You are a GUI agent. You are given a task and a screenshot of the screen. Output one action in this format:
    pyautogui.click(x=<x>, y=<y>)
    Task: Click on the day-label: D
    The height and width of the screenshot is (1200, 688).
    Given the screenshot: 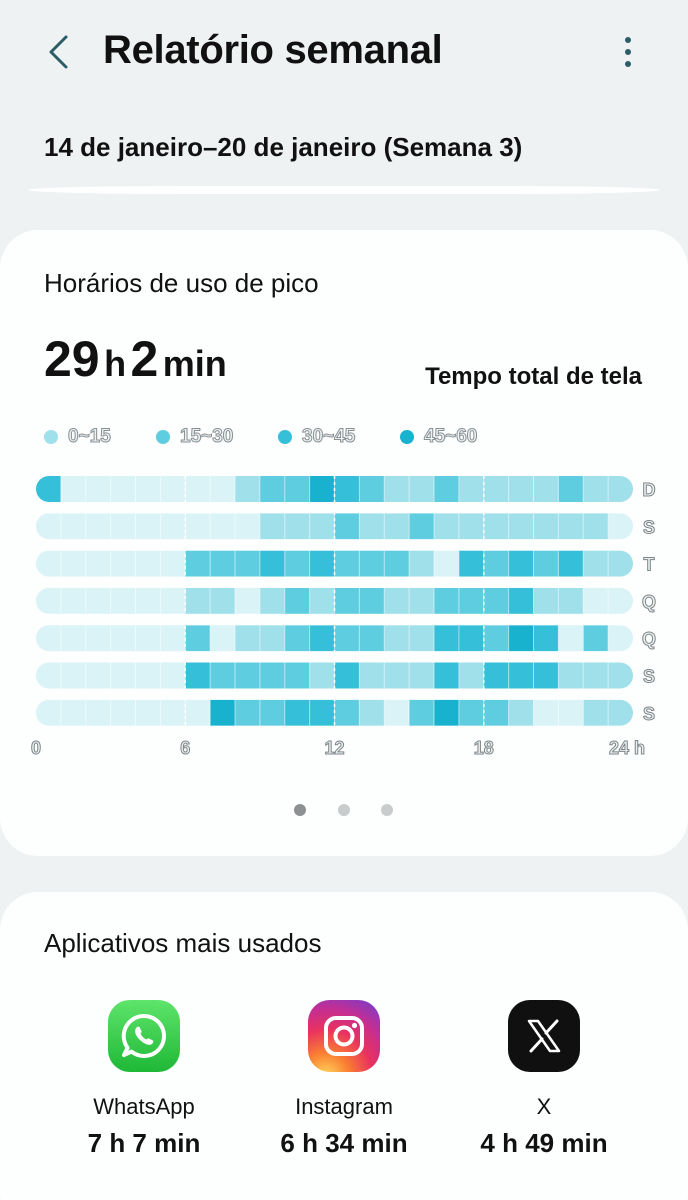 What is the action you would take?
    pyautogui.click(x=649, y=490)
    